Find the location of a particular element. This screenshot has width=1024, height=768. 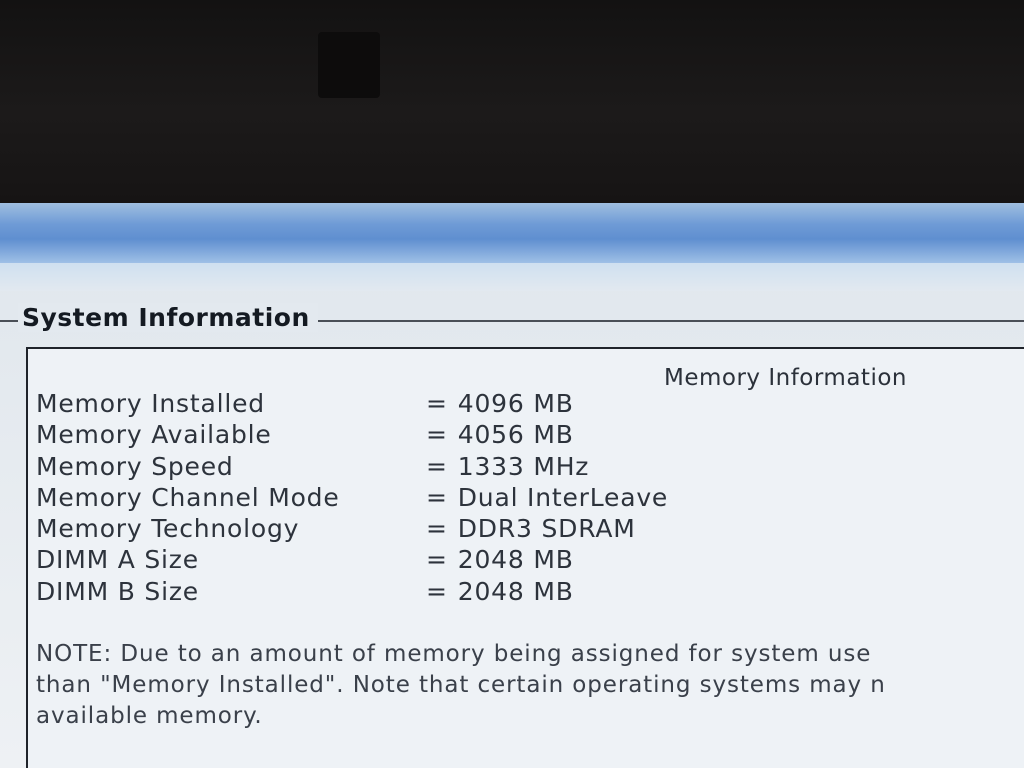

row-value: 4096 MB is located at coordinates (515, 403).